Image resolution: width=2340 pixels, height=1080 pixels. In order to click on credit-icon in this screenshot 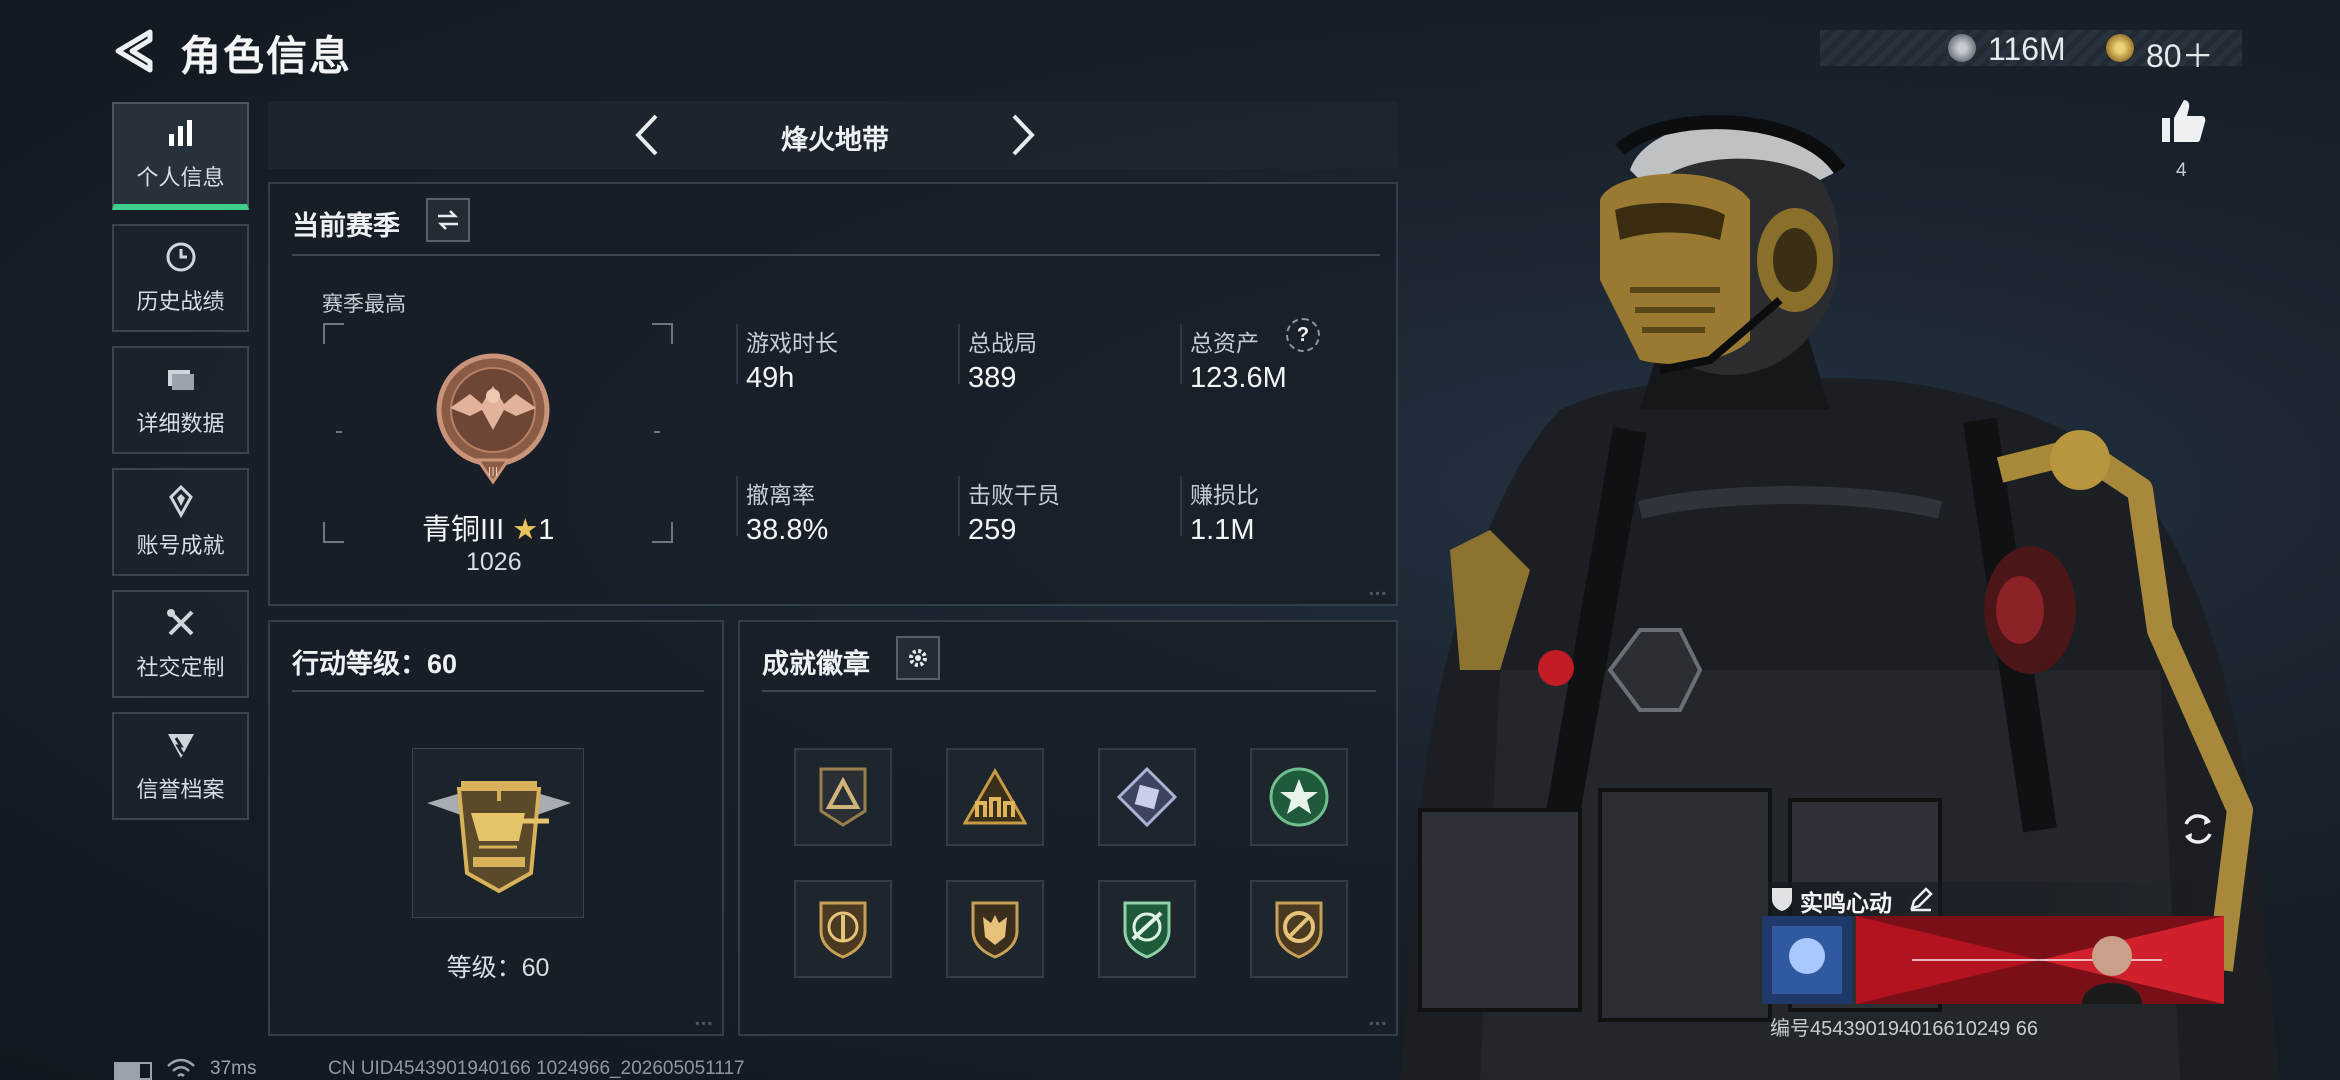, I will do `click(180, 746)`.